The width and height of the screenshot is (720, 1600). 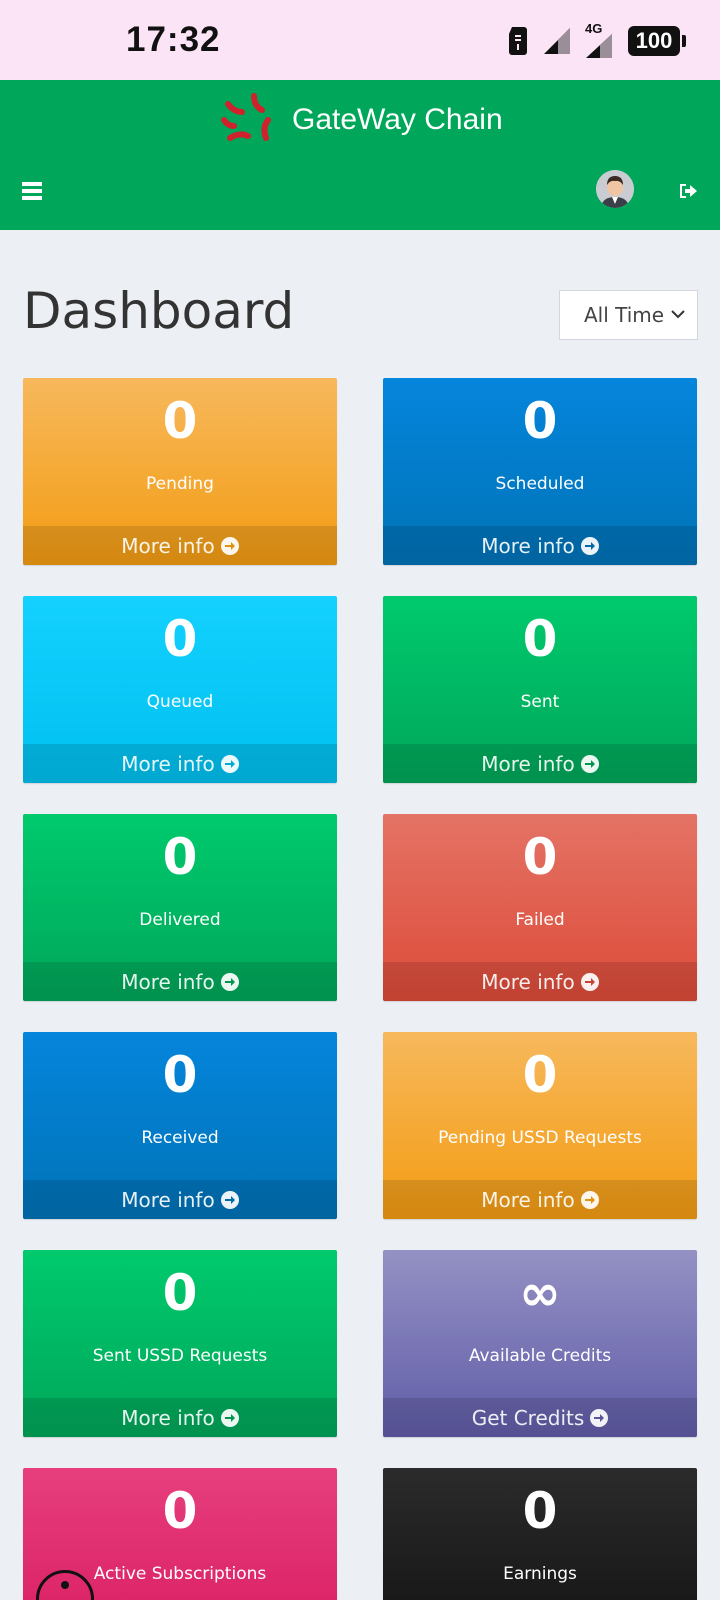 I want to click on card-received: 0 Received More info, so click(x=180, y=1125).